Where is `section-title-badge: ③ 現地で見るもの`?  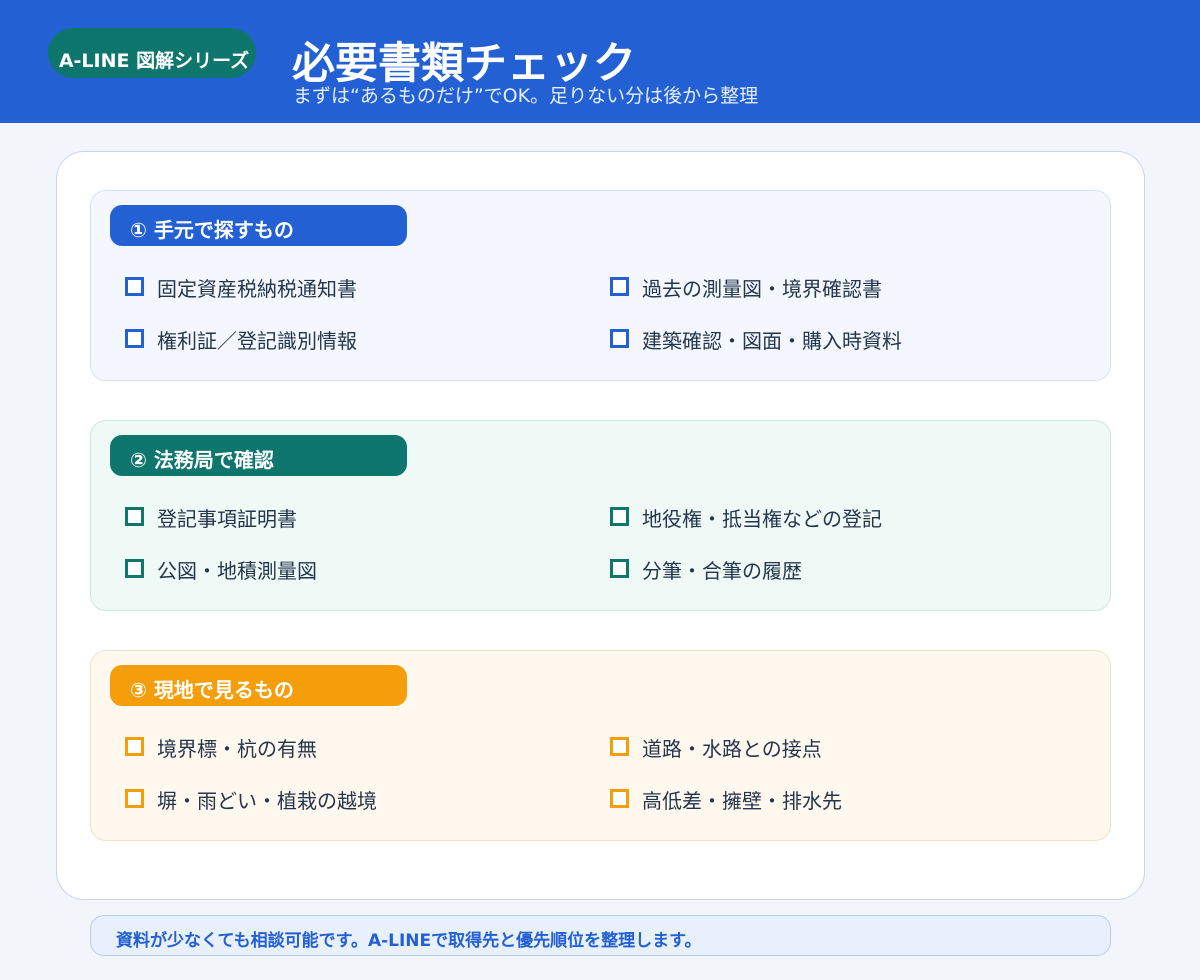 section-title-badge: ③ 現地で見るもの is located at coordinates (258, 685).